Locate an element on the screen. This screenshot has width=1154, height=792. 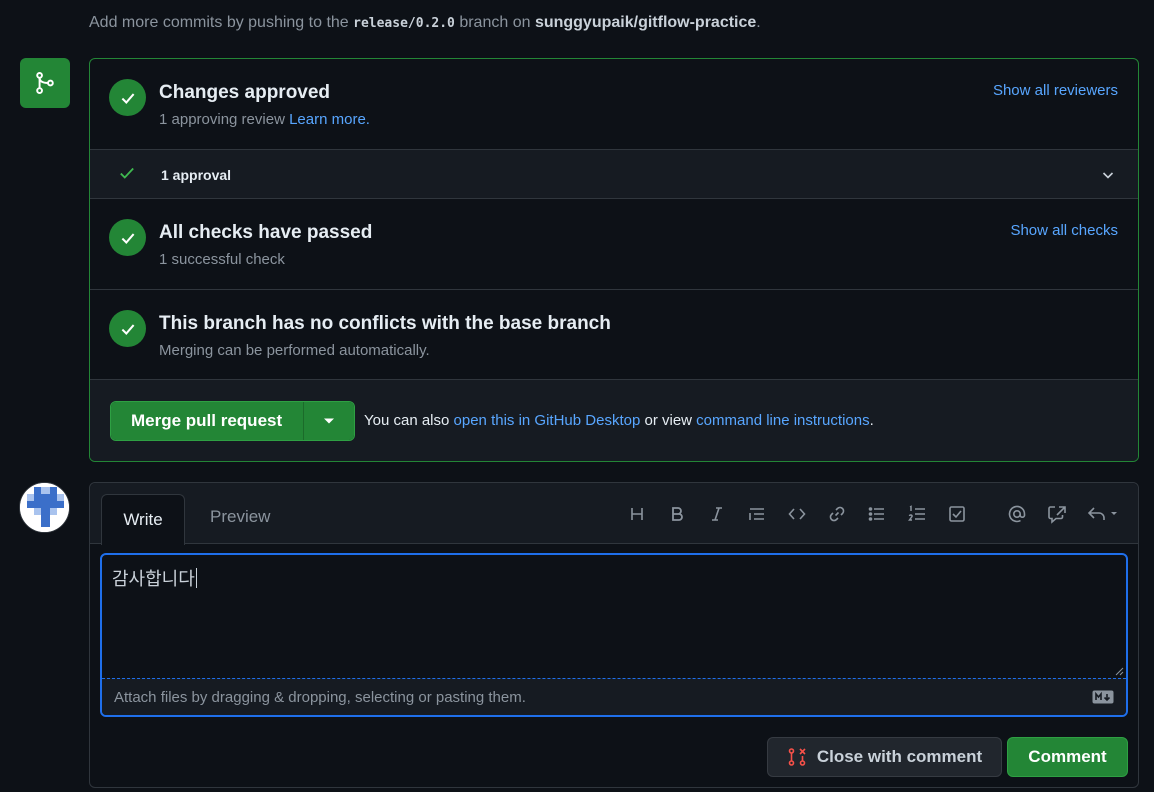
approval-subtitle: 1 approving review Learn more. is located at coordinates (264, 119).